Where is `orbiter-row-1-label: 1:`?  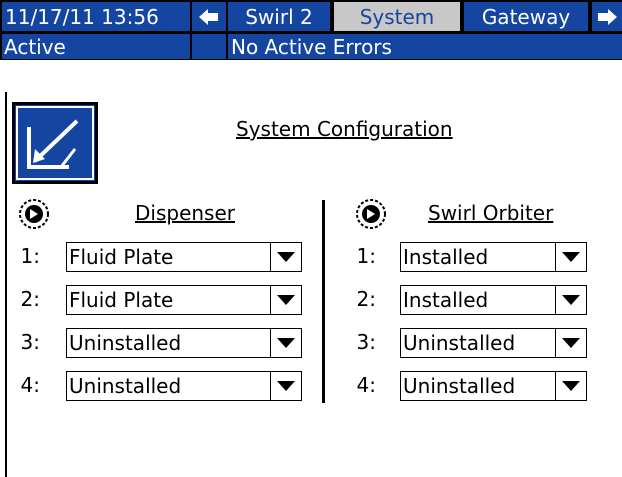 orbiter-row-1-label: 1: is located at coordinates (366, 256).